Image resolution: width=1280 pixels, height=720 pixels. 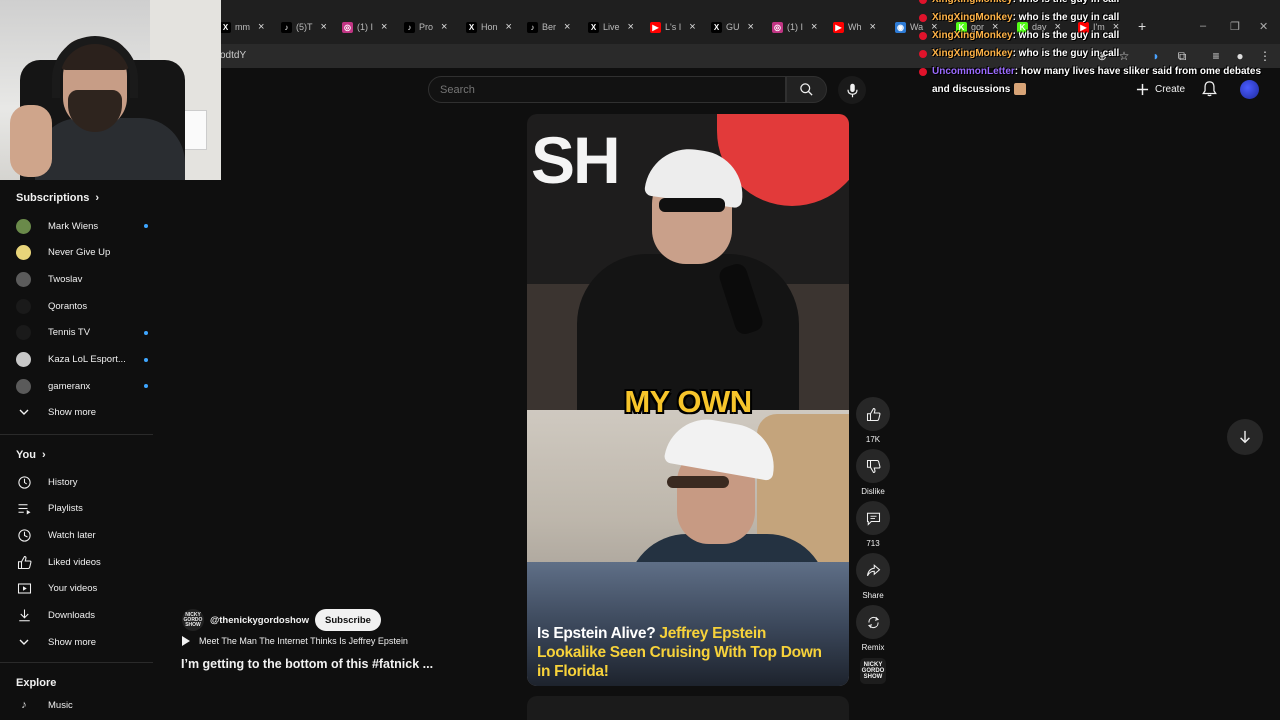 I want to click on comments-action: 713, so click(x=873, y=524).